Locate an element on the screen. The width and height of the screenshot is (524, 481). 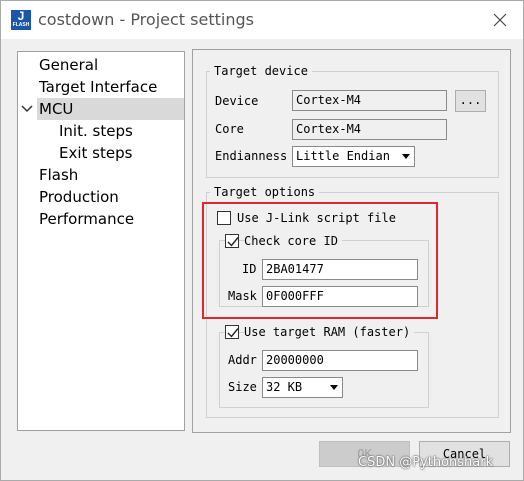
device-label: Device is located at coordinates (237, 101).